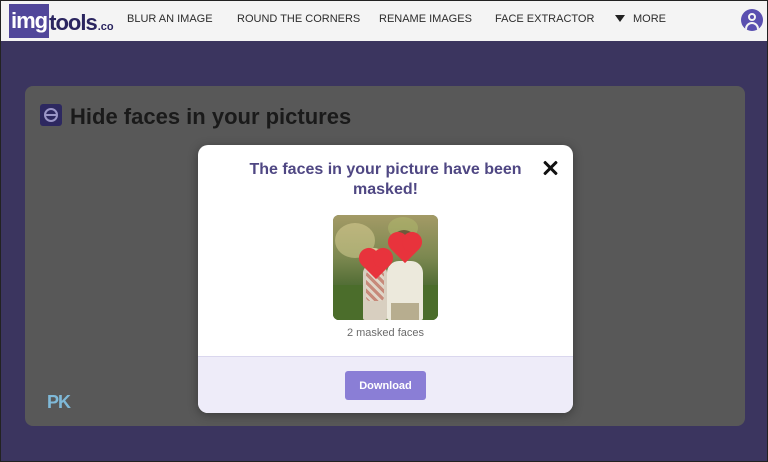 The height and width of the screenshot is (462, 768). What do you see at coordinates (385, 267) in the screenshot?
I see `masked-photo-preview` at bounding box center [385, 267].